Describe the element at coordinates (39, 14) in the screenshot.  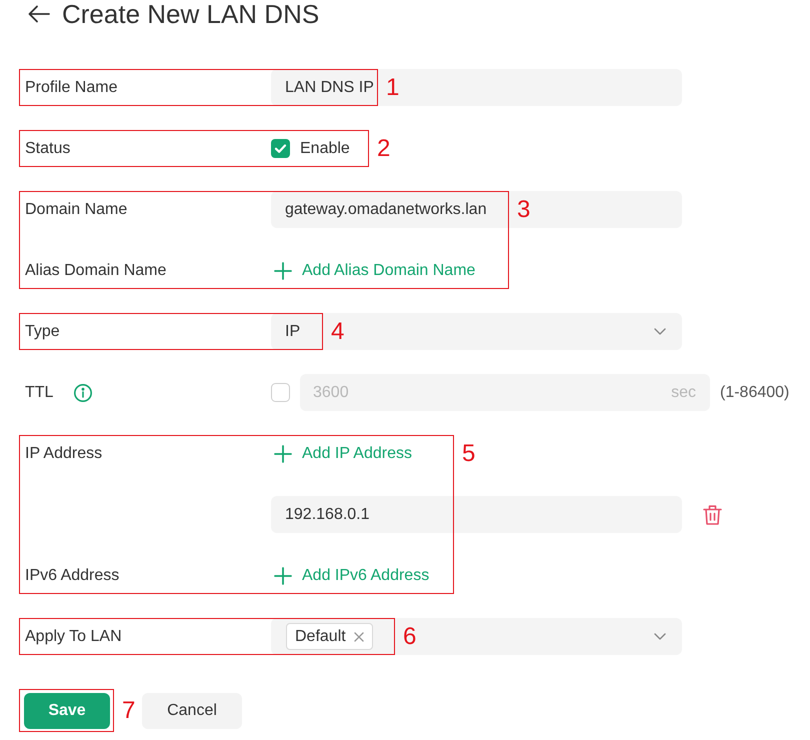
I see `back-arrow-icon` at that location.